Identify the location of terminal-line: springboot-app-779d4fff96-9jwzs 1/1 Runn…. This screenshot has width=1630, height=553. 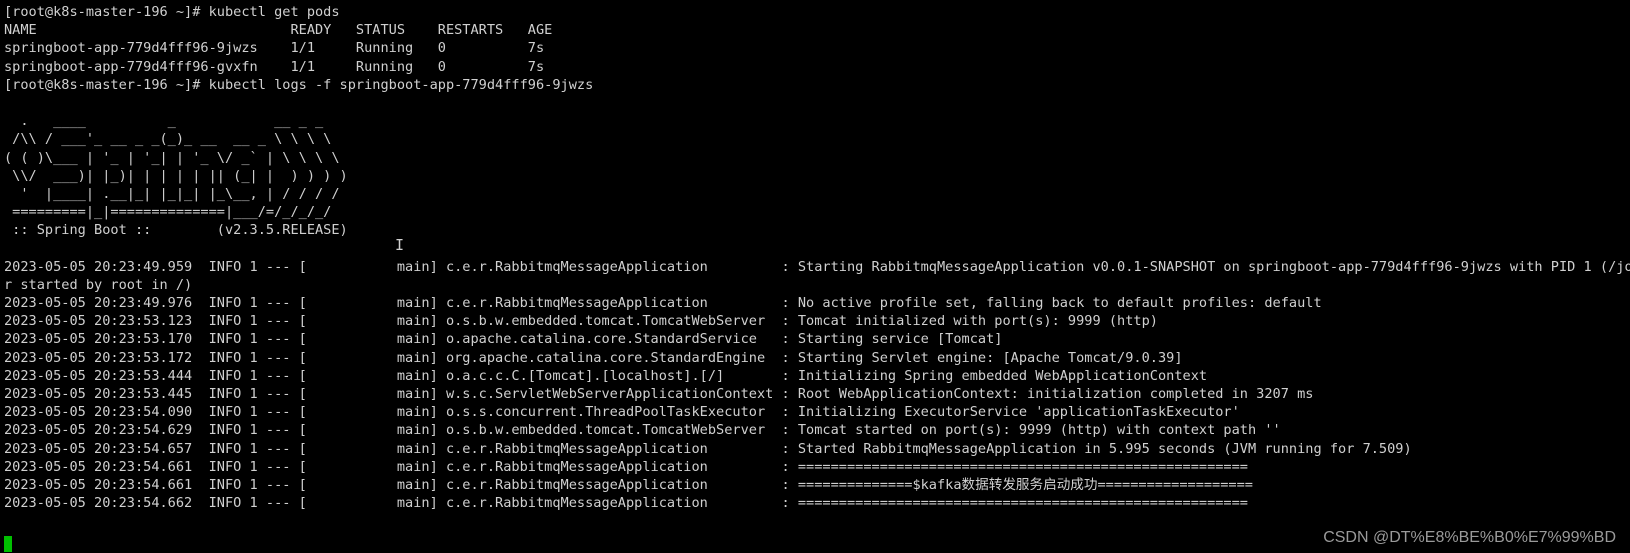
(274, 48).